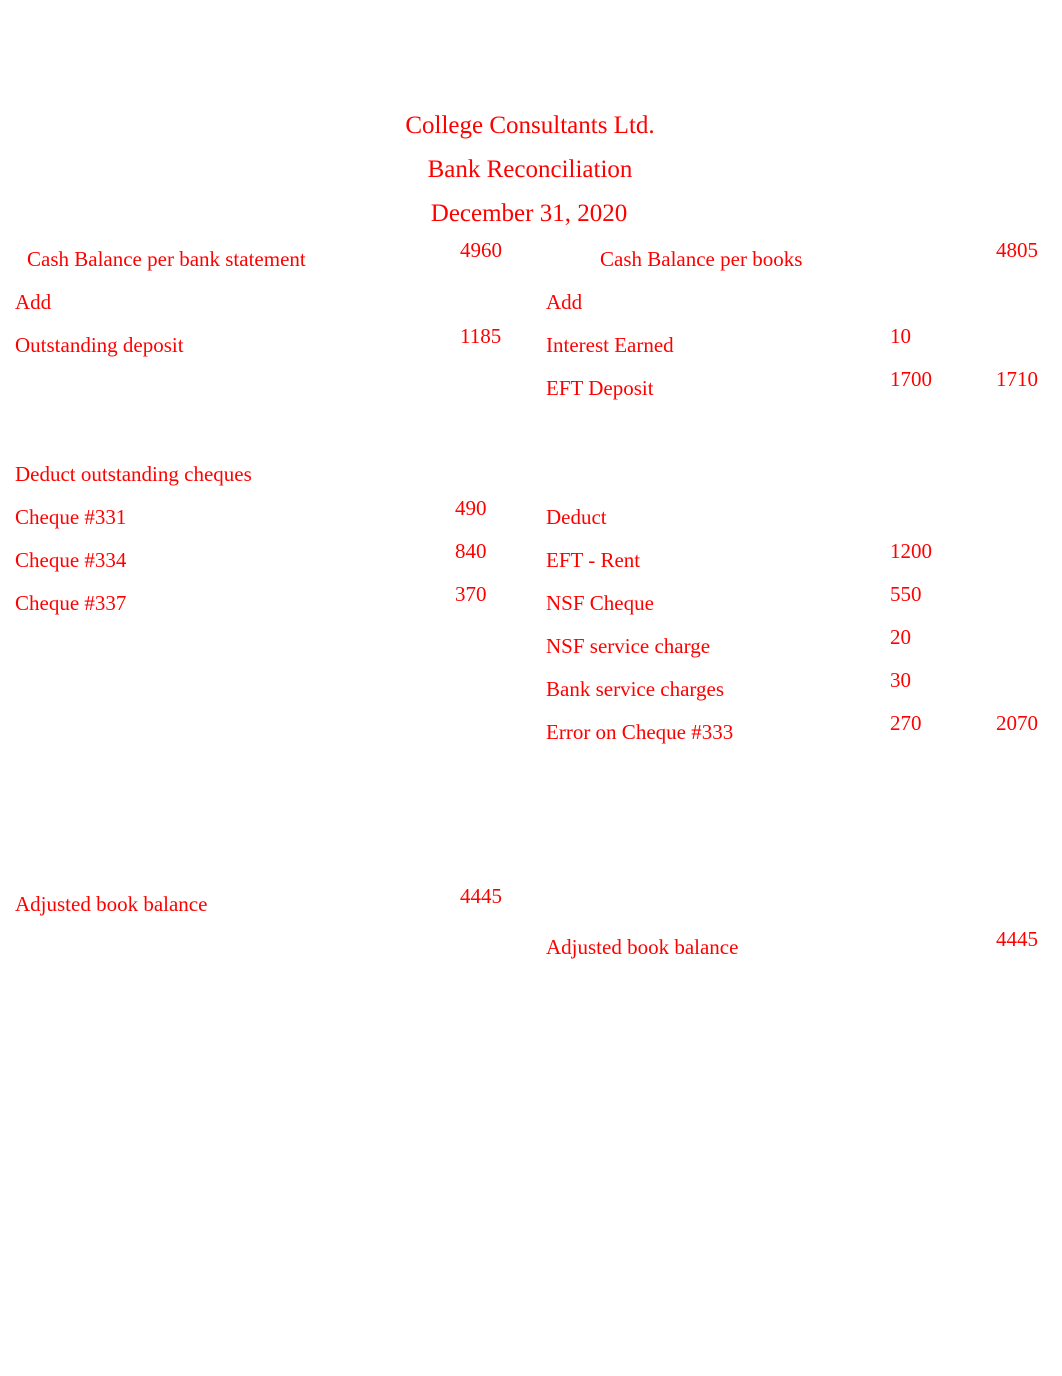 The height and width of the screenshot is (1376, 1062). Describe the element at coordinates (906, 723) in the screenshot. I see `books-error-cheque-333-amount: 270` at that location.